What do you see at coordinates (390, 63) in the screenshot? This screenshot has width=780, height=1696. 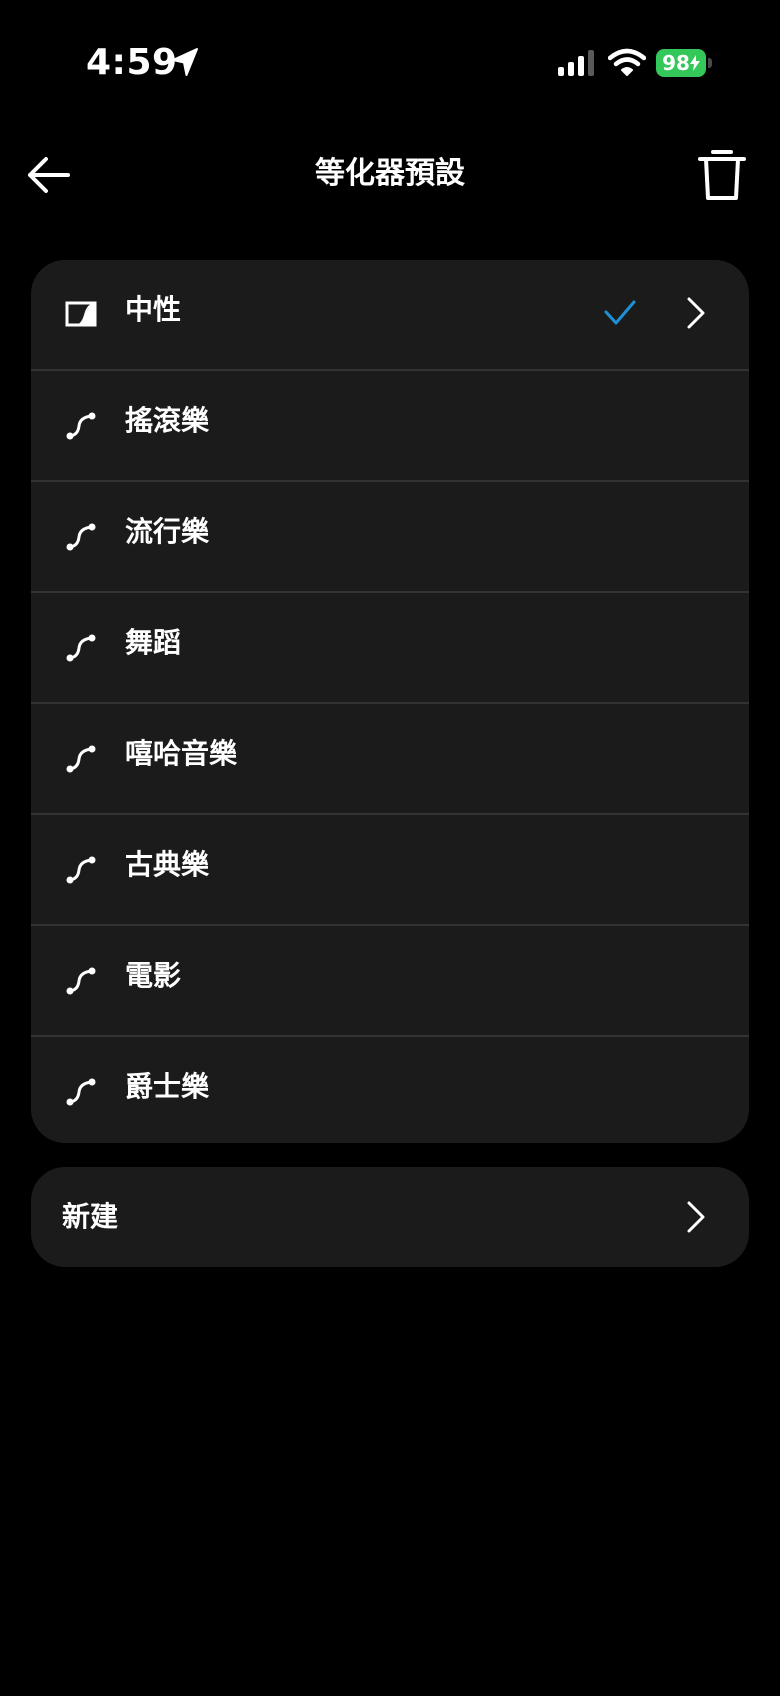 I see `status-bar: 4:59 98` at bounding box center [390, 63].